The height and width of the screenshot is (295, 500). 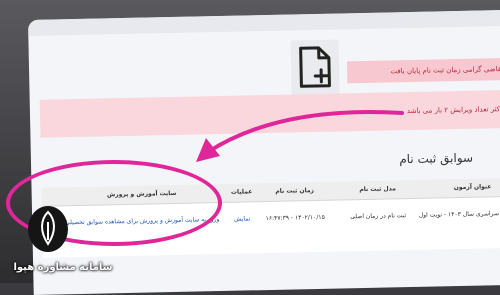 I want to click on watermark-logo: سامانه مشاوره هپوا, so click(x=59, y=240).